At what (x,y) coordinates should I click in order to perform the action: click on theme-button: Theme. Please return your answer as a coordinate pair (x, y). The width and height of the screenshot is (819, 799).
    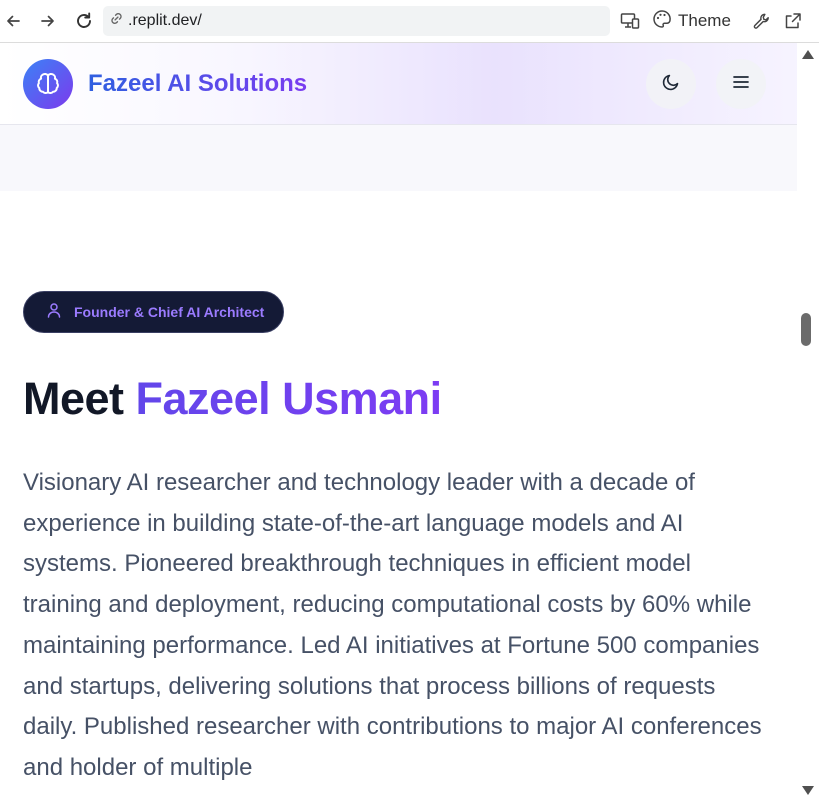
    Looking at the image, I should click on (691, 21).